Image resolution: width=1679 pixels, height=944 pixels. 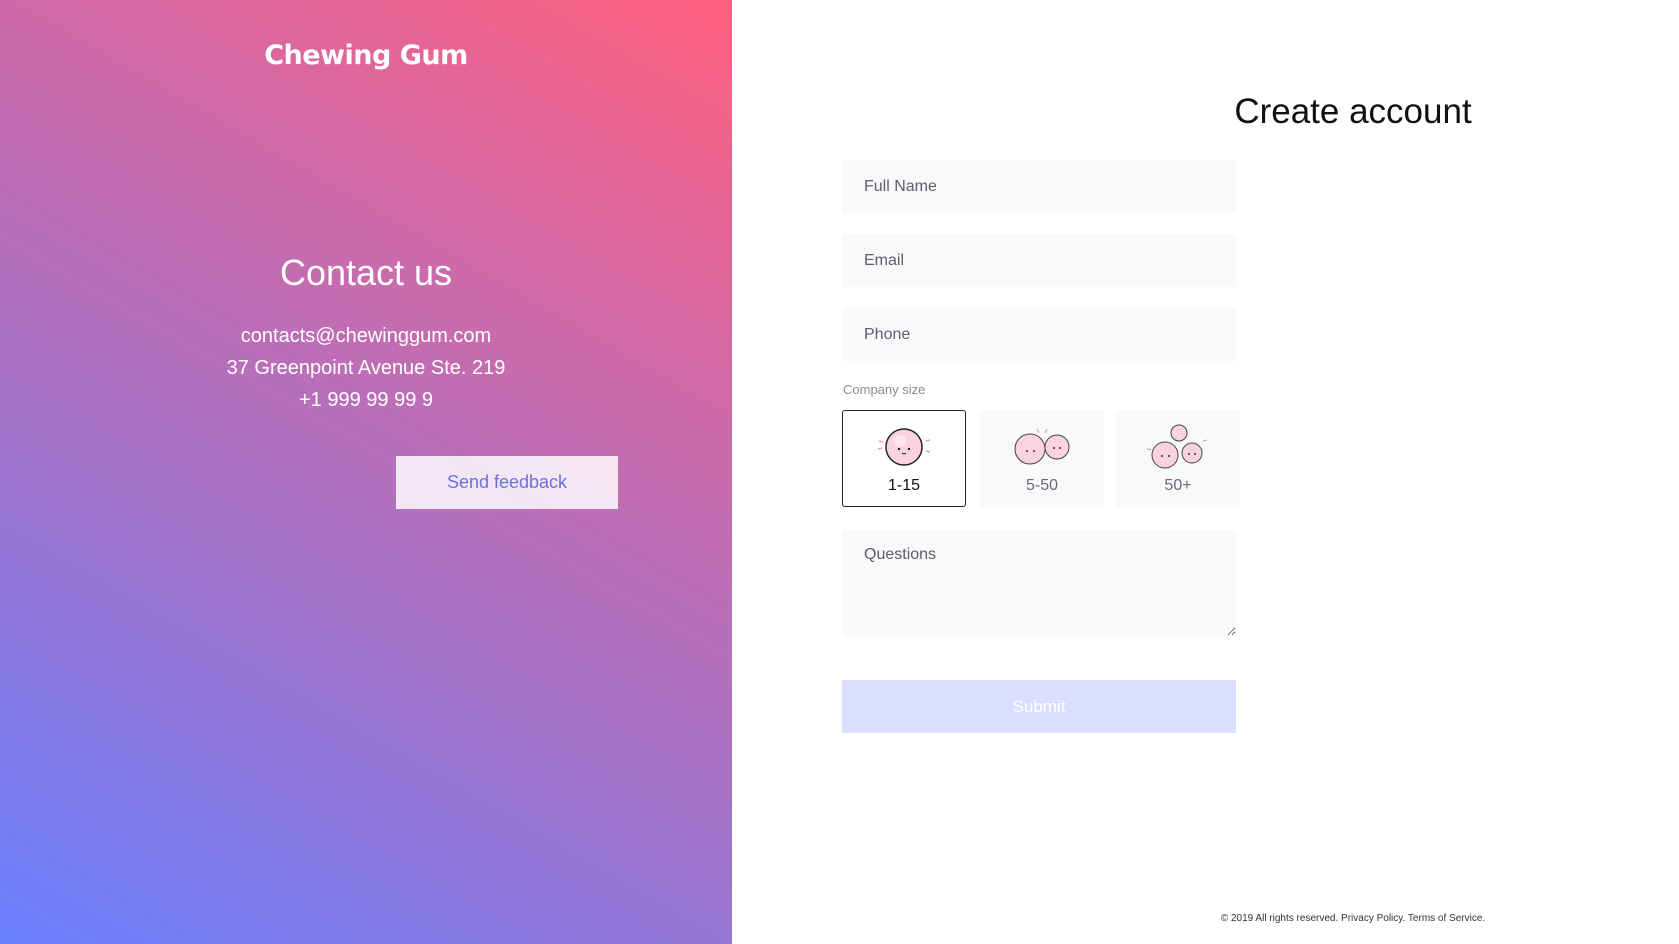 I want to click on single-bubble-icon, so click(x=904, y=447).